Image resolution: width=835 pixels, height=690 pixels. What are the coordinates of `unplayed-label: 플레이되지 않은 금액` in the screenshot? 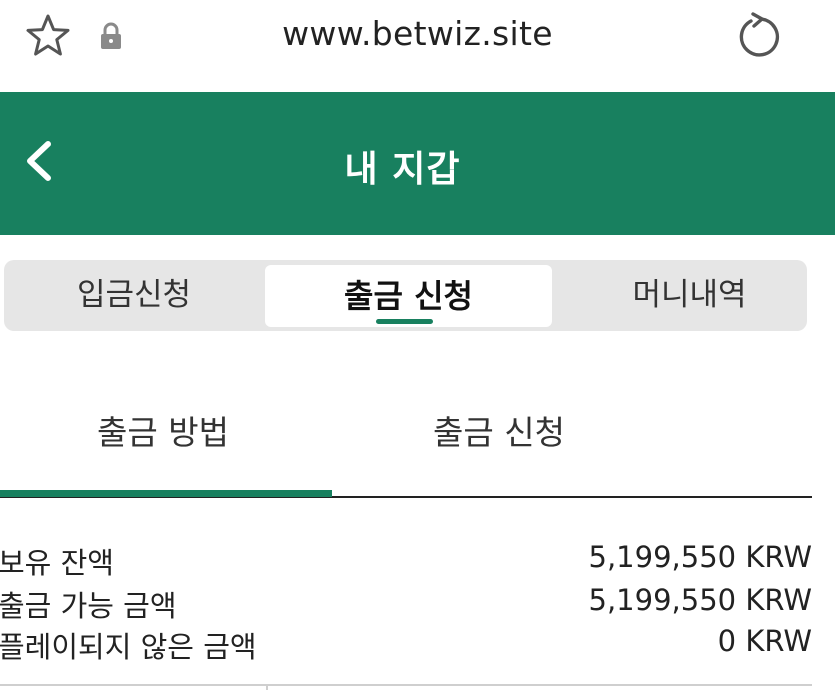 It's located at (128, 647).